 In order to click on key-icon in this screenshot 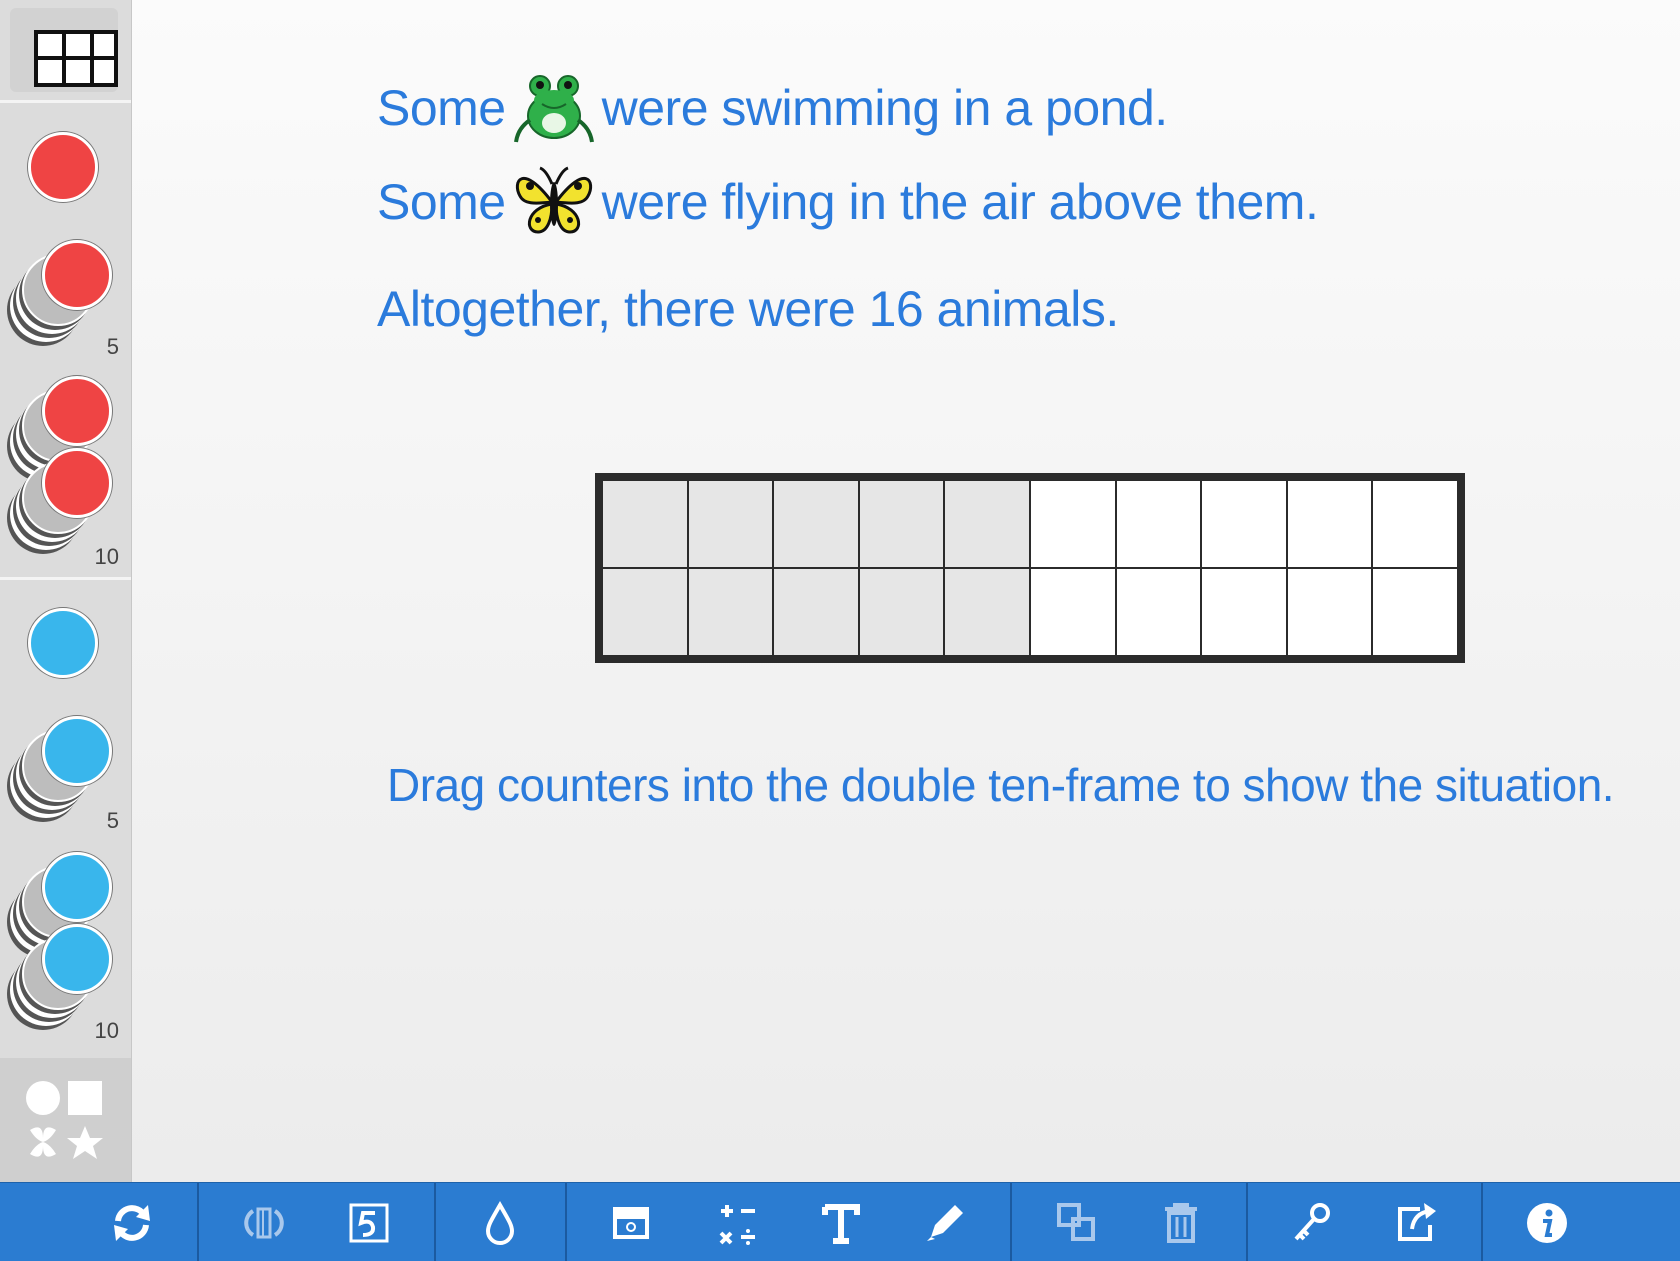, I will do `click(1312, 1222)`.